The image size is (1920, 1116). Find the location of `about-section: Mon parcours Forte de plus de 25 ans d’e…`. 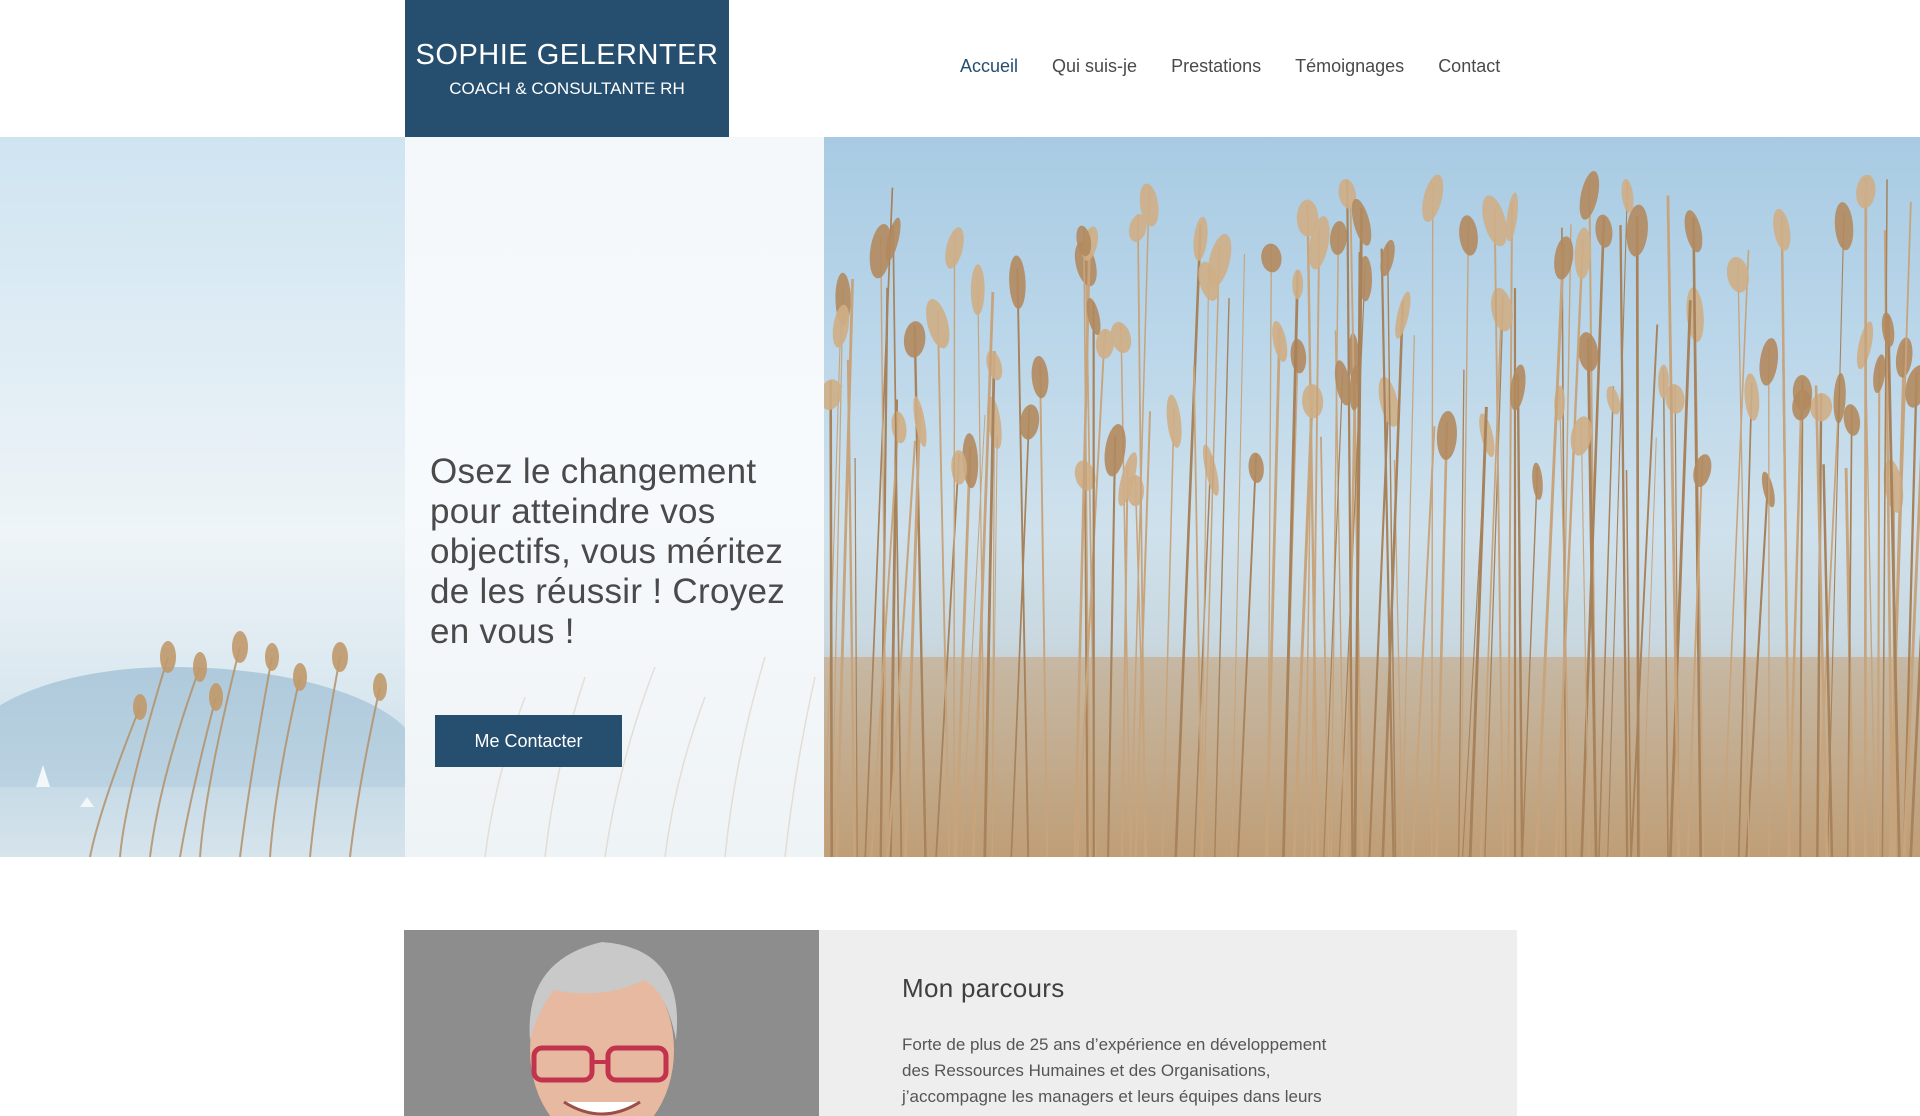

about-section: Mon parcours Forte de plus de 25 ans d’e… is located at coordinates (960, 1023).